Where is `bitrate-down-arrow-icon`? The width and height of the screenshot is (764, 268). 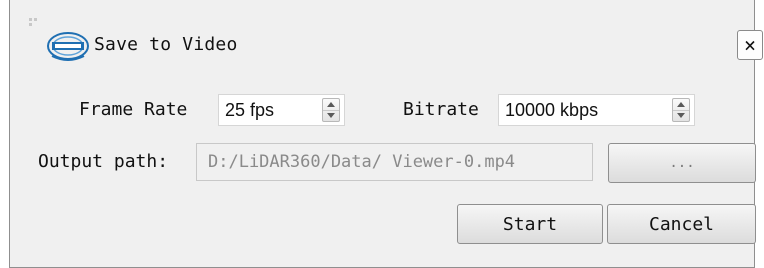
bitrate-down-arrow-icon is located at coordinates (681, 115).